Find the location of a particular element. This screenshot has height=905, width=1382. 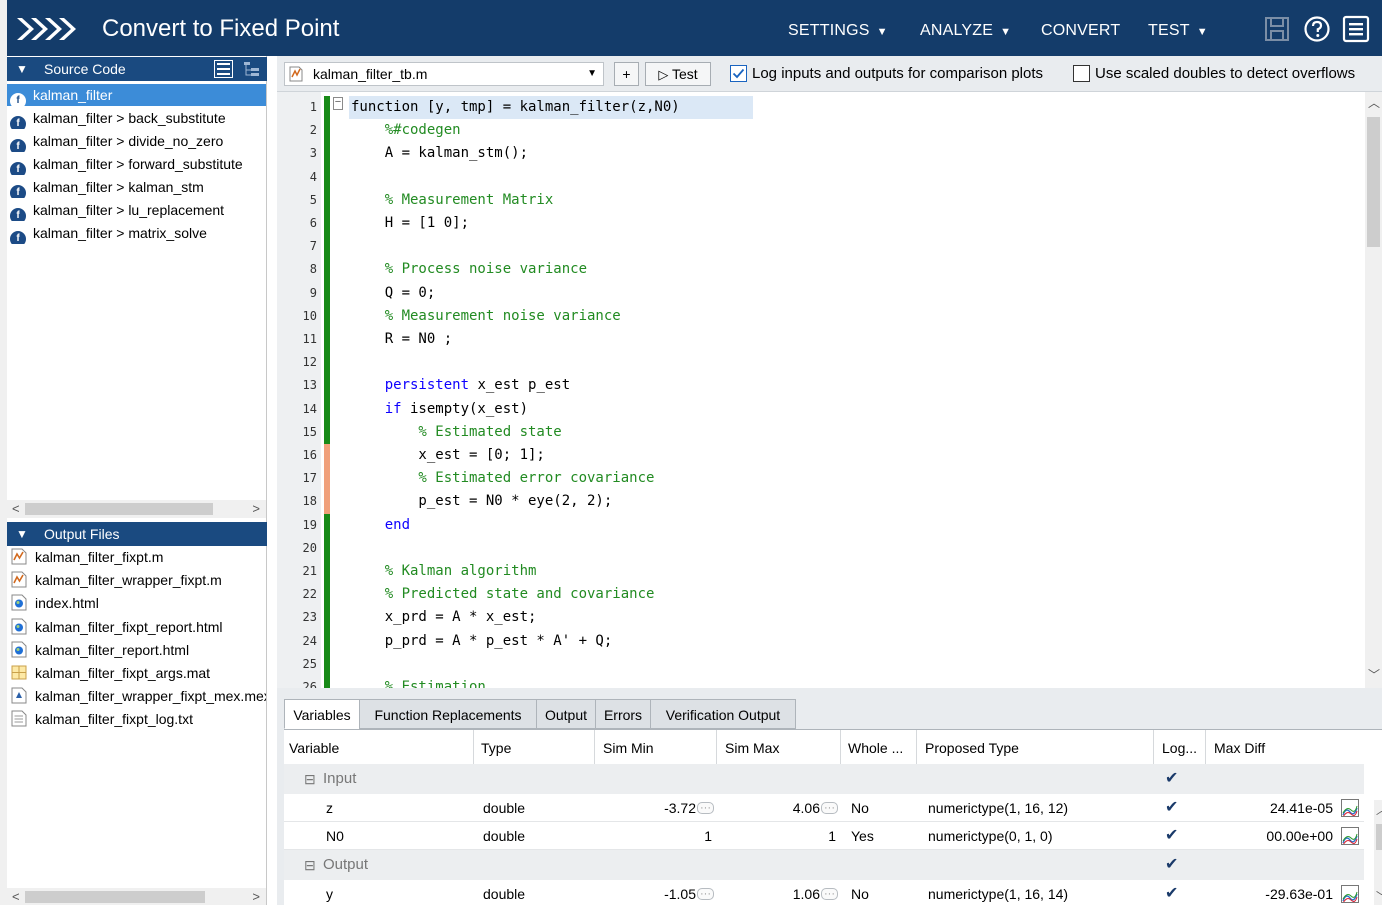

tab-output: Output is located at coordinates (566, 714).